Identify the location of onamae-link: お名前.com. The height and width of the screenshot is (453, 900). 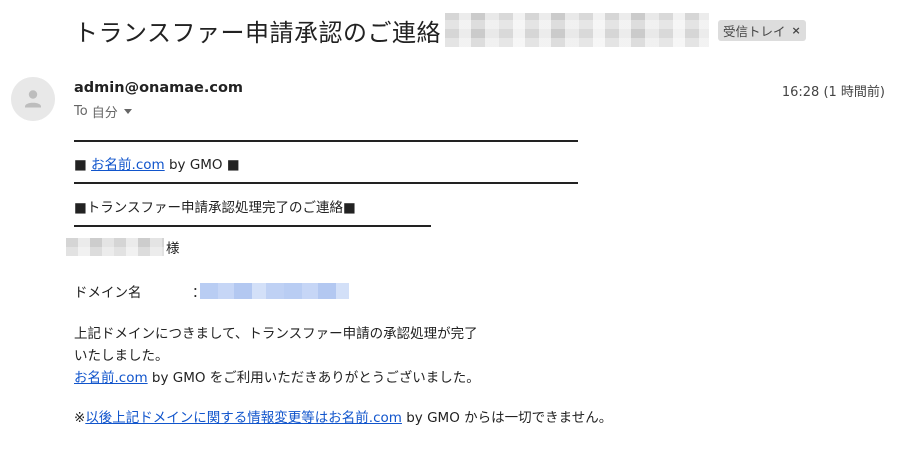
(111, 378).